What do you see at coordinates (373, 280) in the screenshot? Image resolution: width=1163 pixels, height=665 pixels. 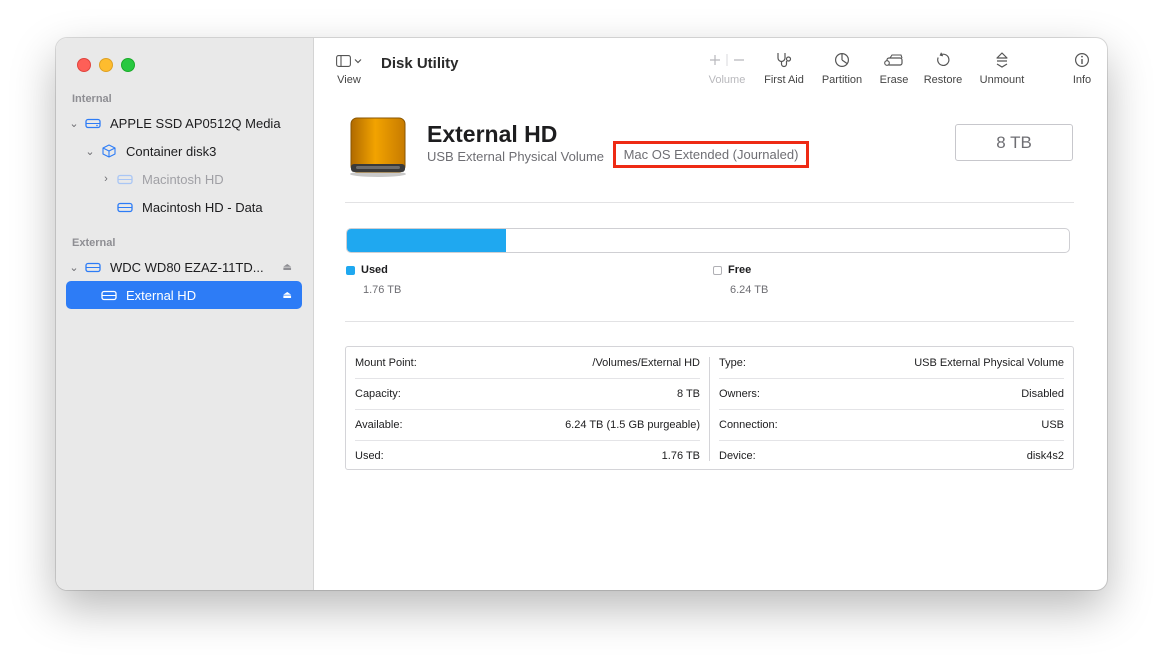 I see `legend-used: Used 1.76 TB` at bounding box center [373, 280].